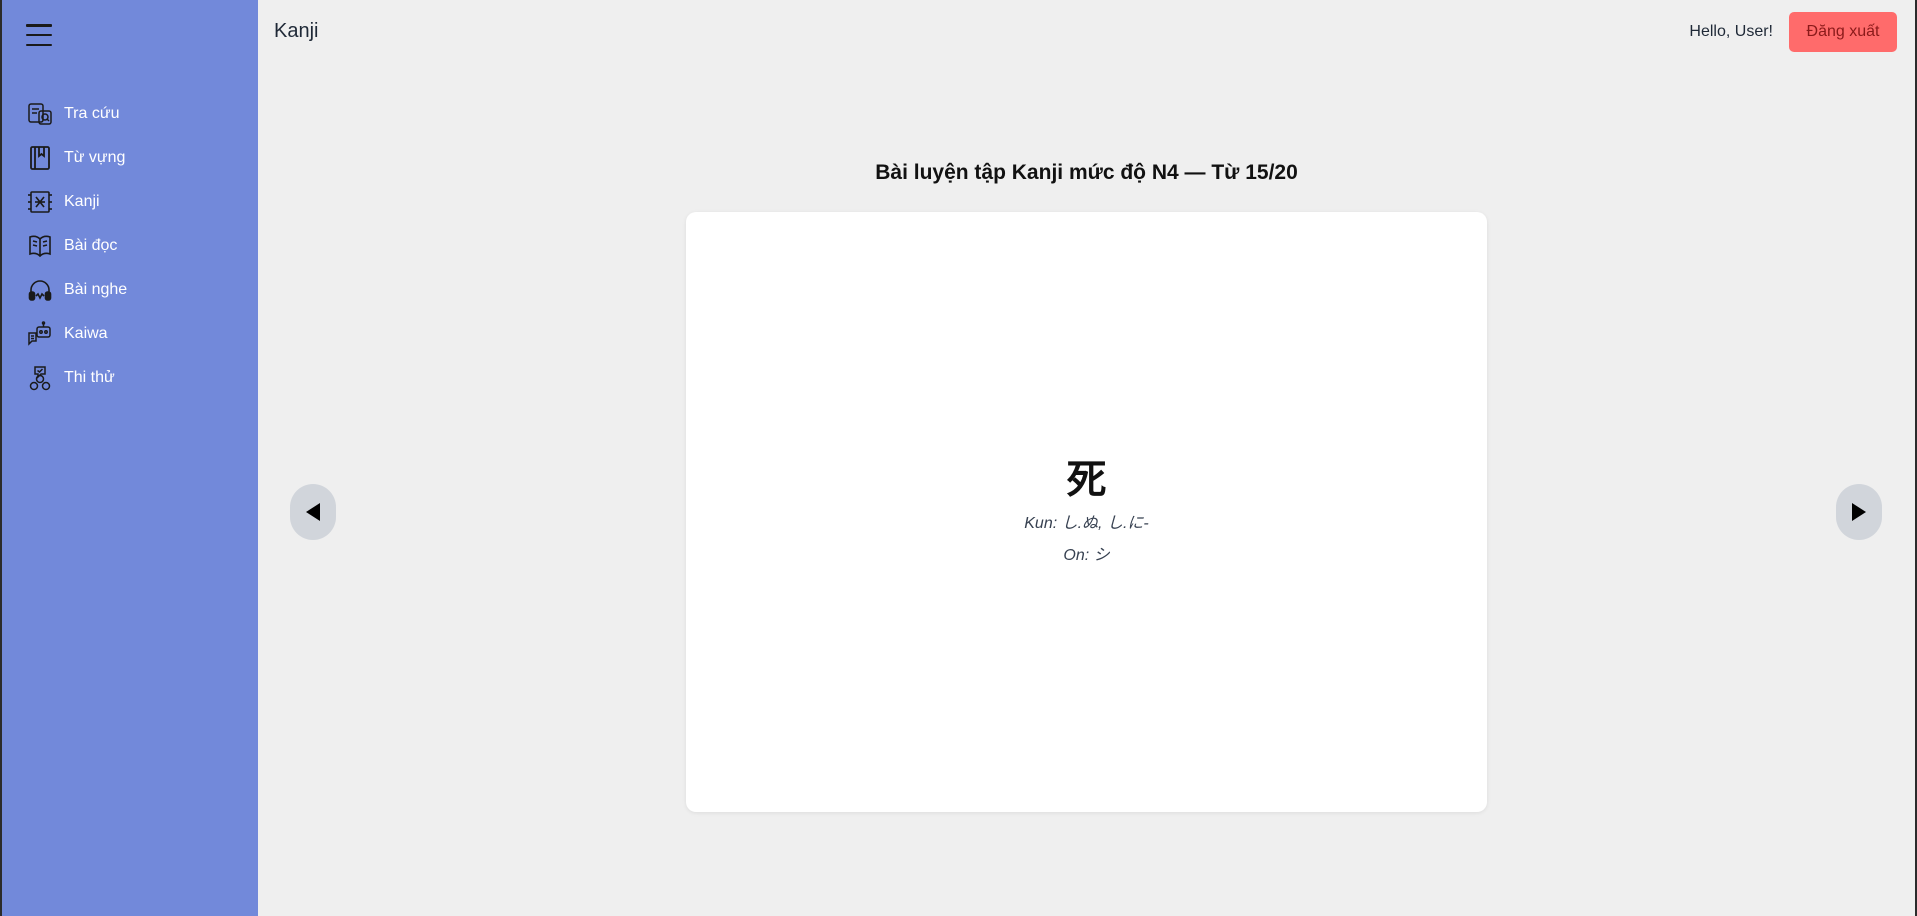 The width and height of the screenshot is (1917, 916). I want to click on on-reading: On: シ, so click(1086, 555).